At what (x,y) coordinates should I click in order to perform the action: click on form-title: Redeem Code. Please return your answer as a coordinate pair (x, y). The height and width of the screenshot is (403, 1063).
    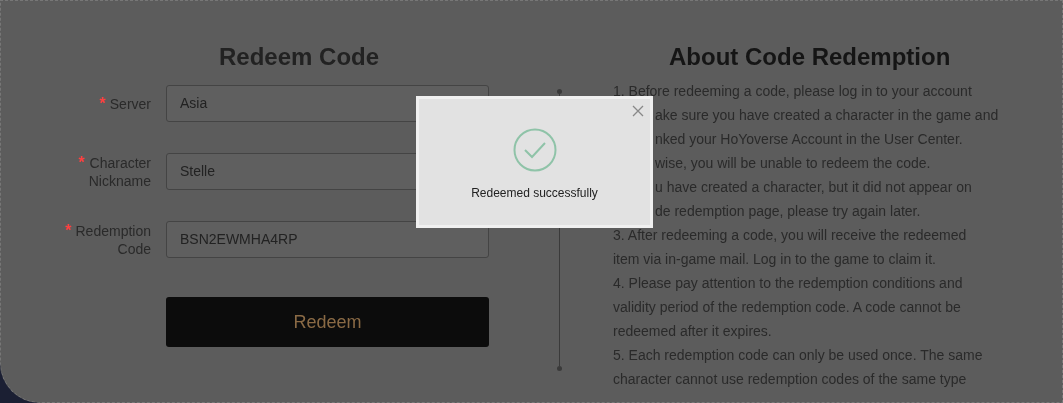
    Looking at the image, I should click on (299, 57).